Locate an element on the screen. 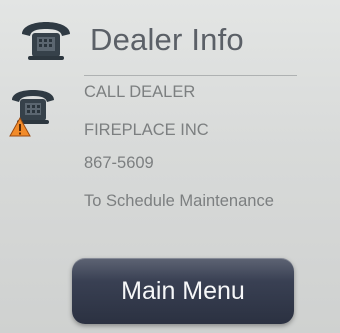 The height and width of the screenshot is (333, 340). main-menu-button: Main Menu is located at coordinates (183, 291).